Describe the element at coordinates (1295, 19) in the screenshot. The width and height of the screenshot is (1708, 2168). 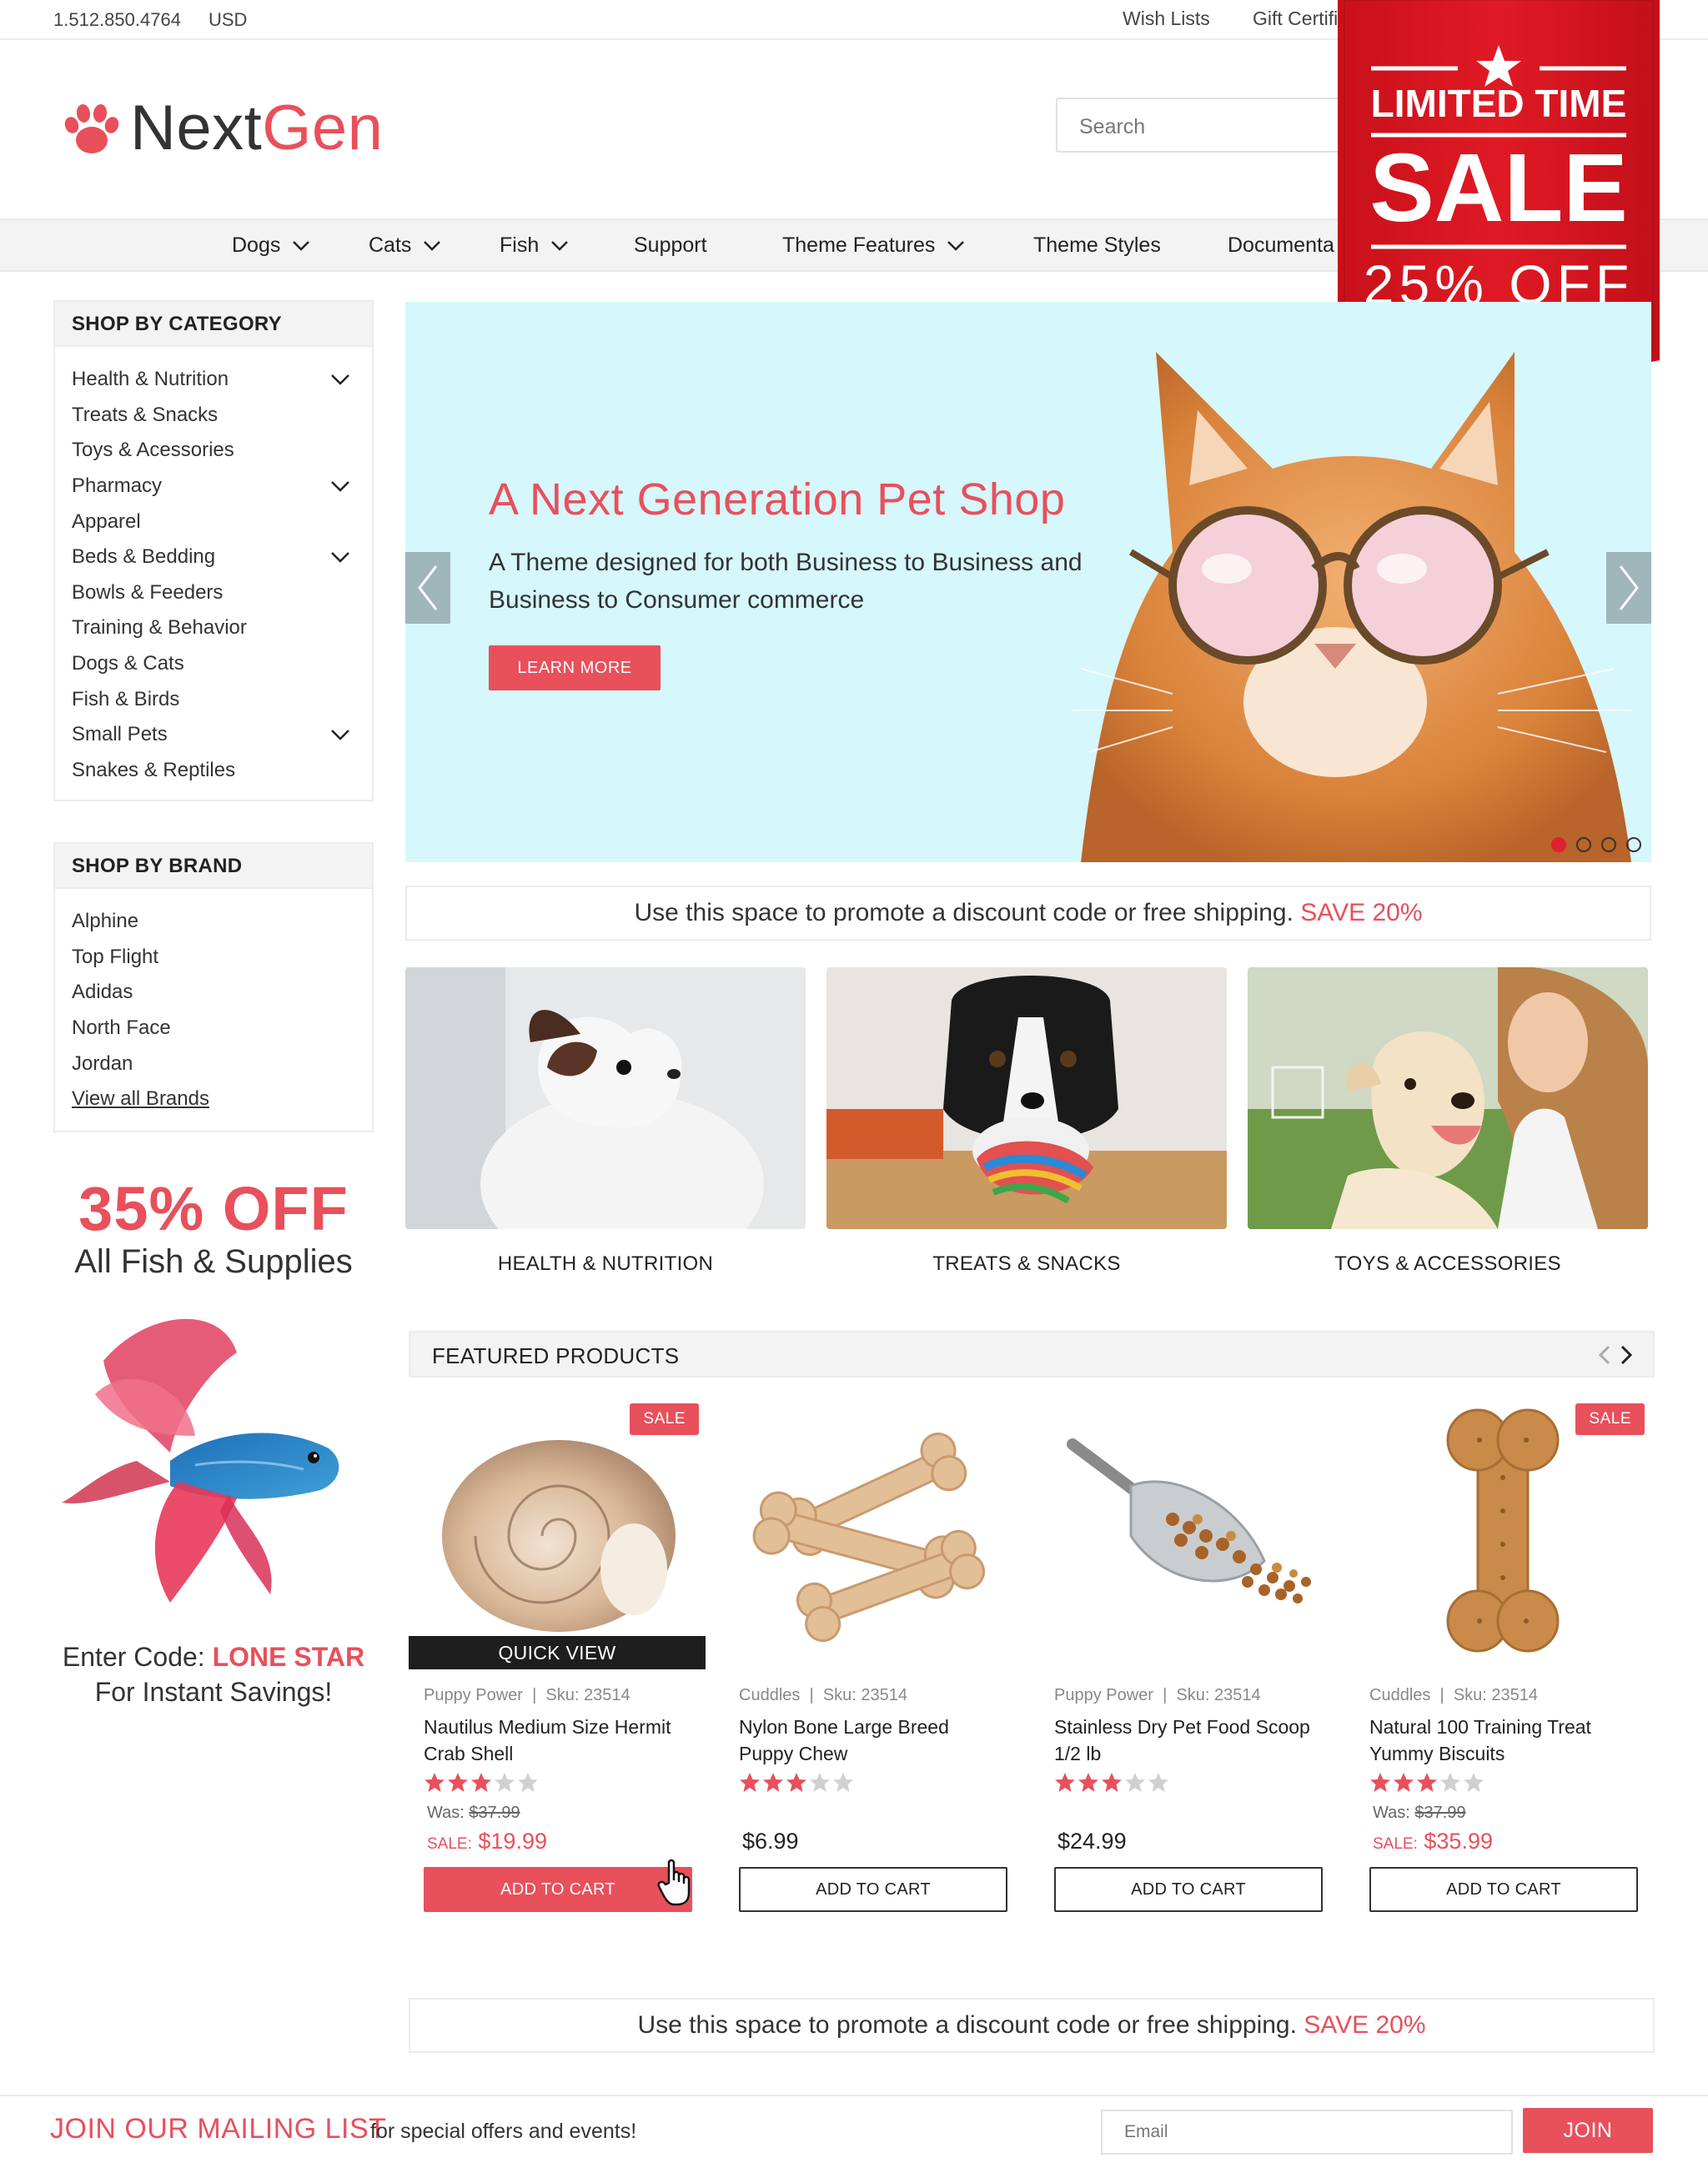
I see `gift-certificates-link: Gift Certifi` at that location.